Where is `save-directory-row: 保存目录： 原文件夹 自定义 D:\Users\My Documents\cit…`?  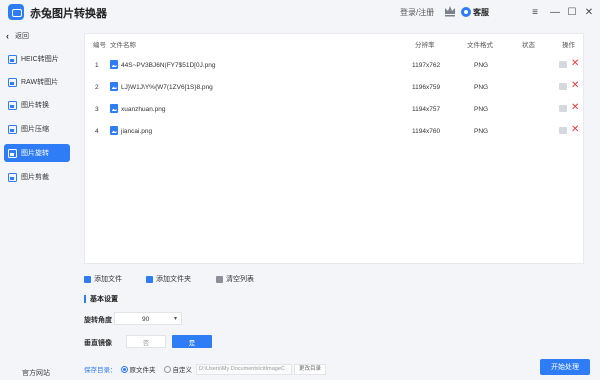 save-directory-row: 保存目录： 原文件夹 自定义 D:\Users\My Documents\cit… is located at coordinates (205, 369).